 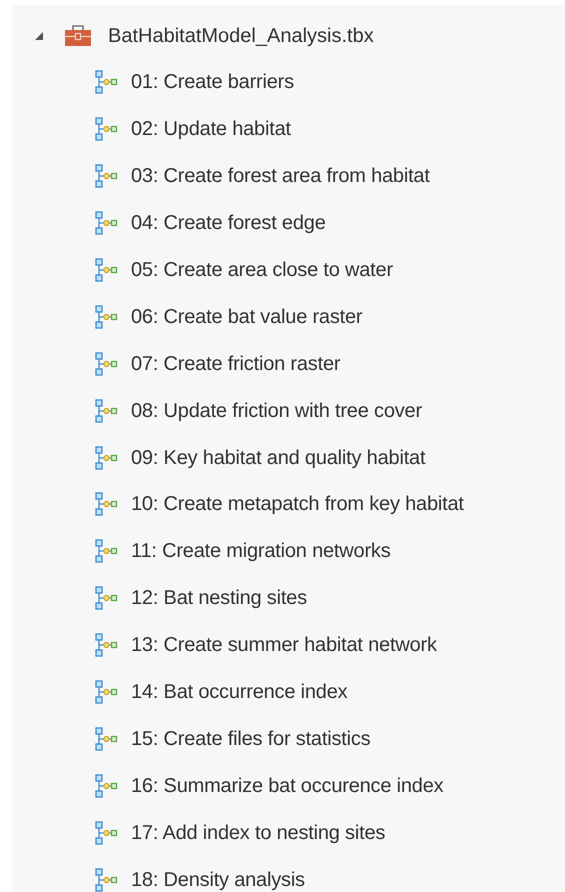 I want to click on model-item: 03: Create forest area from habitat, so click(x=288, y=176).